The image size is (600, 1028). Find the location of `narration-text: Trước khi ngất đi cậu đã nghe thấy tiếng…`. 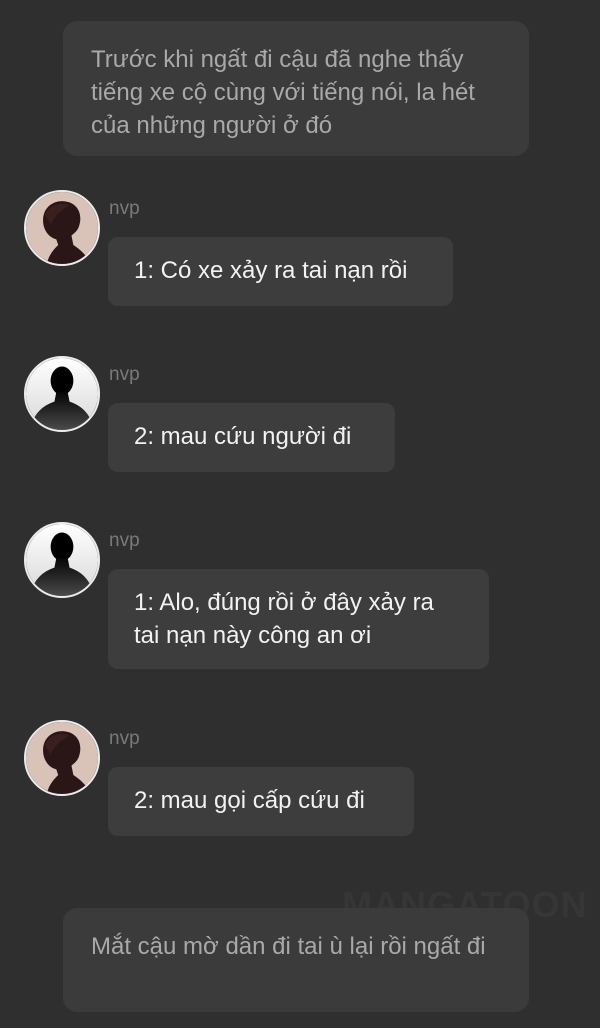

narration-text: Trước khi ngất đi cậu đã nghe thấy tiếng… is located at coordinates (283, 92).